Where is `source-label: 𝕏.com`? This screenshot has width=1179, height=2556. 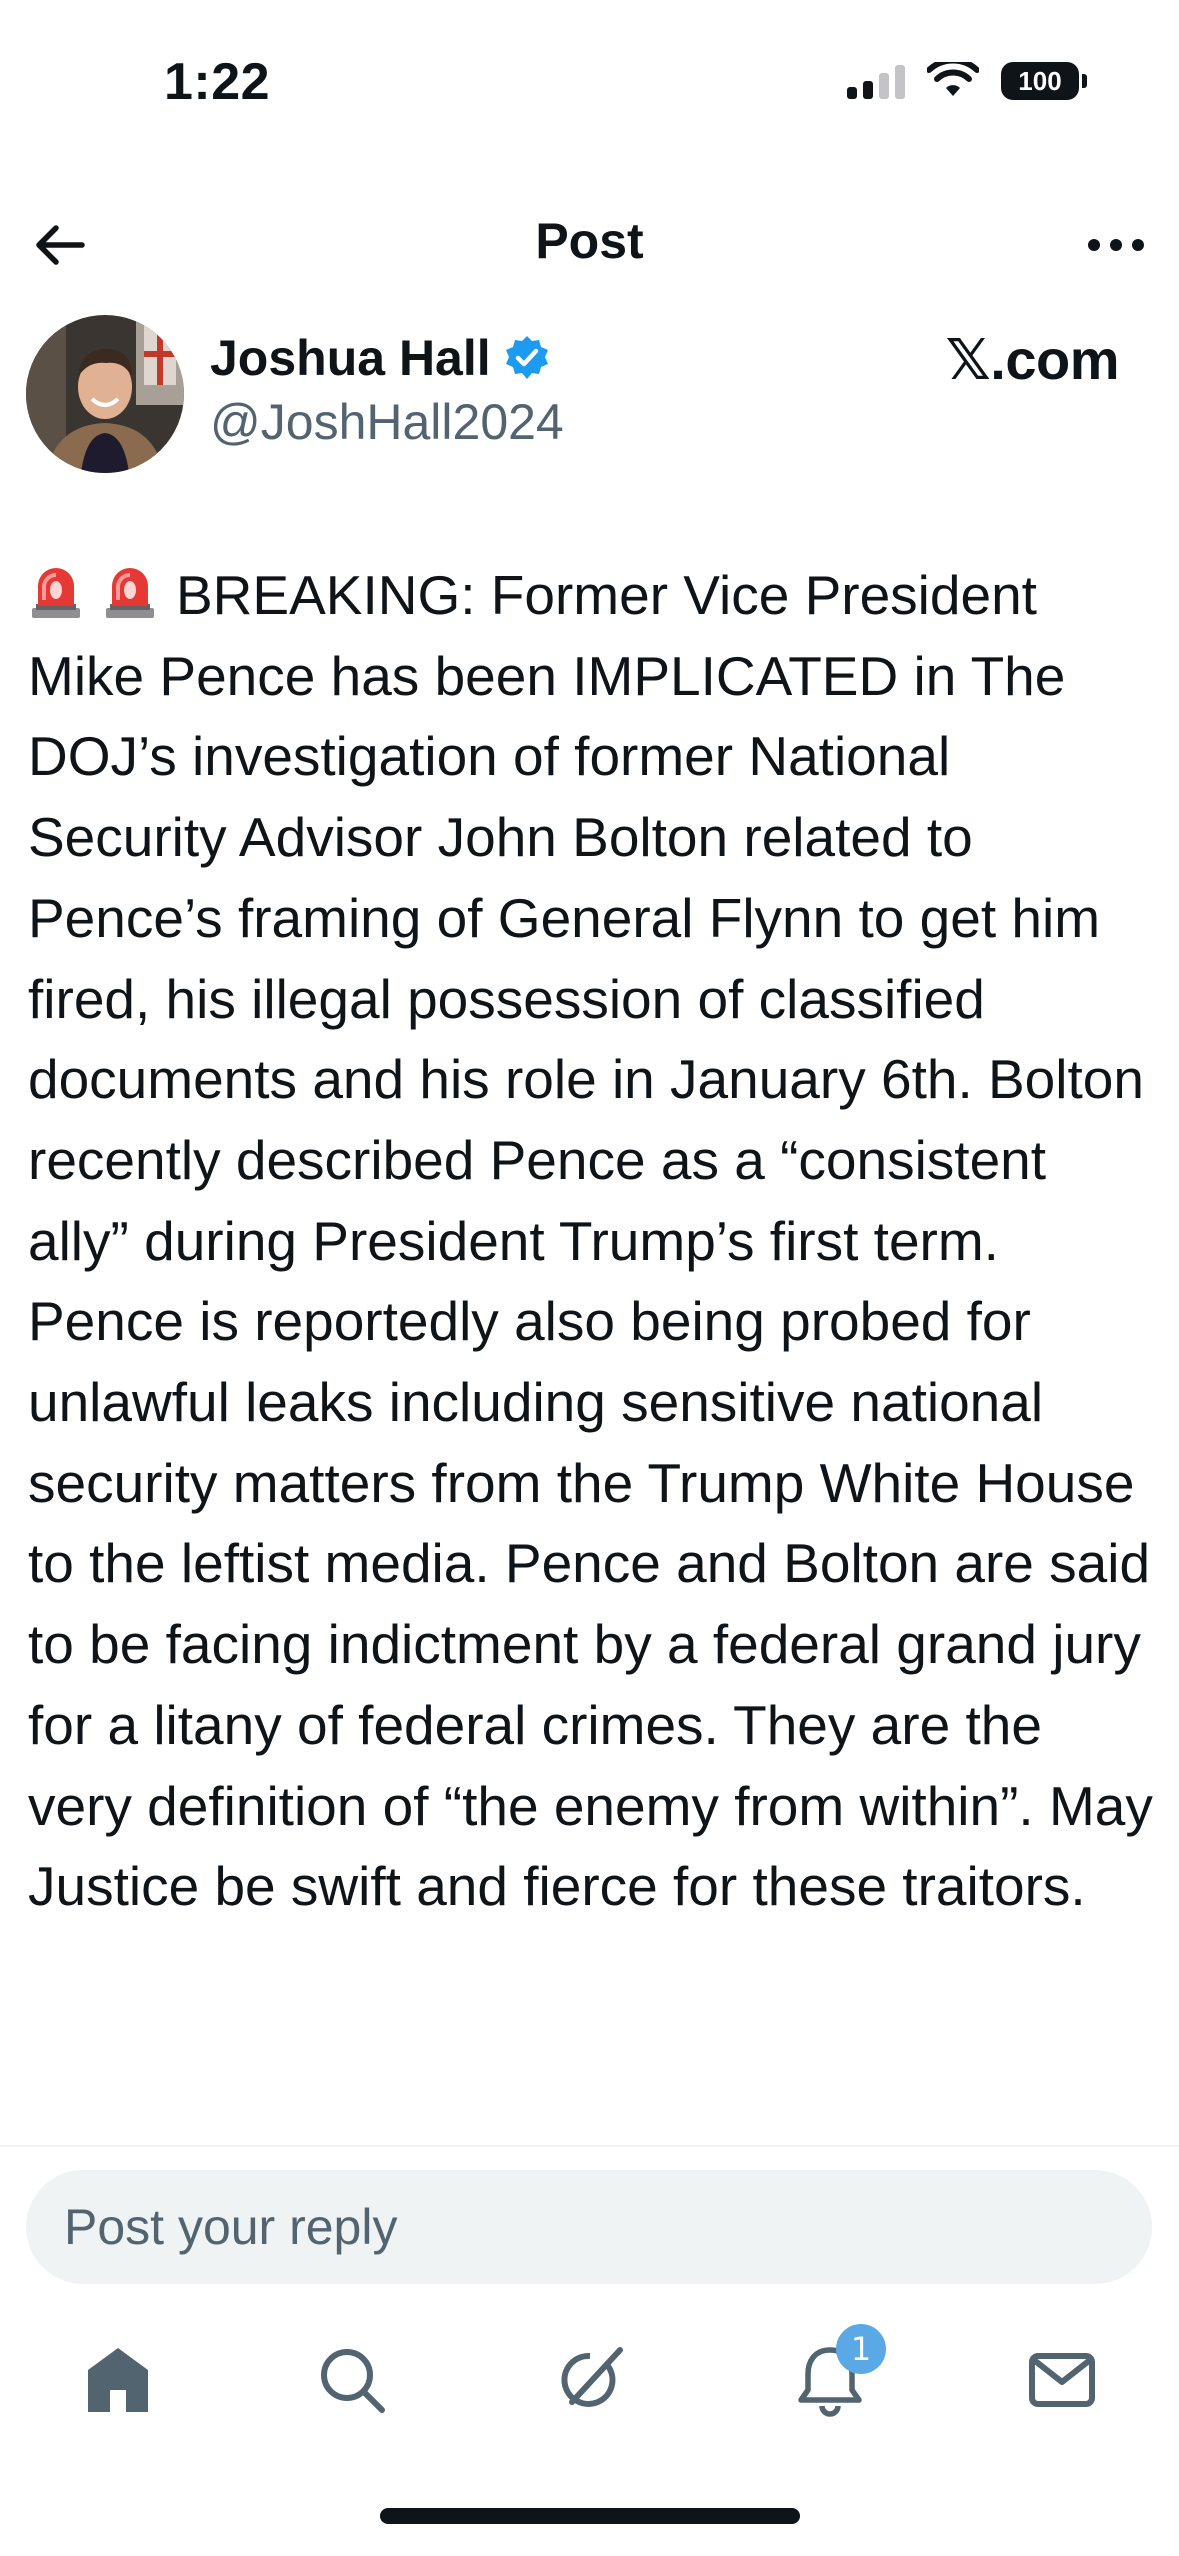 source-label: 𝕏.com is located at coordinates (1032, 359).